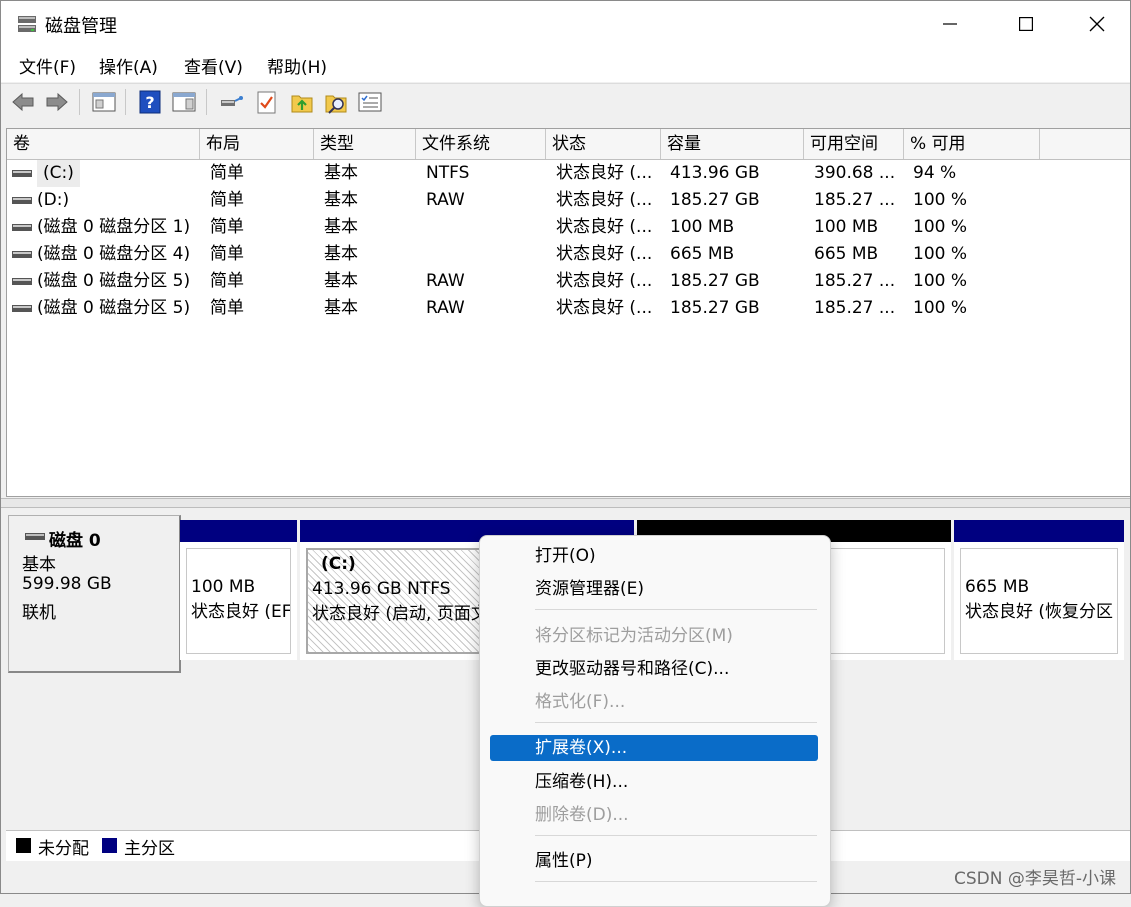 The height and width of the screenshot is (907, 1131). Describe the element at coordinates (39, 613) in the screenshot. I see `disk-state: 联机` at that location.